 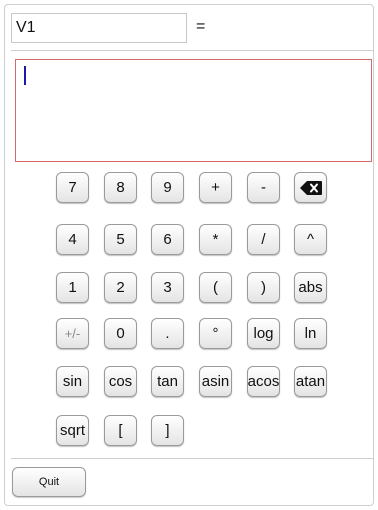 I want to click on key-9: 9, so click(x=167, y=187).